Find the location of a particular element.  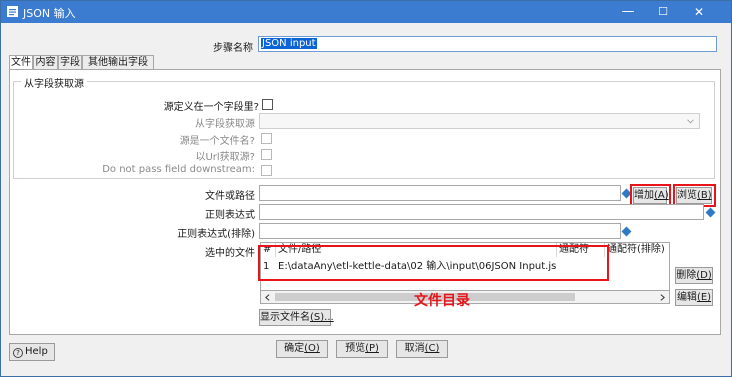

get-source-from-field-label: 从字段获取源 is located at coordinates (225, 124).